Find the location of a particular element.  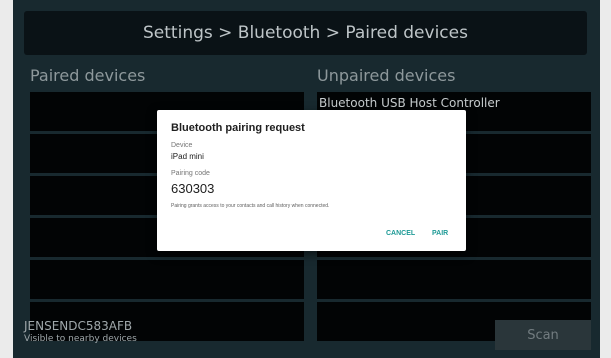

dialog-title: Bluetooth pairing request is located at coordinates (238, 128).